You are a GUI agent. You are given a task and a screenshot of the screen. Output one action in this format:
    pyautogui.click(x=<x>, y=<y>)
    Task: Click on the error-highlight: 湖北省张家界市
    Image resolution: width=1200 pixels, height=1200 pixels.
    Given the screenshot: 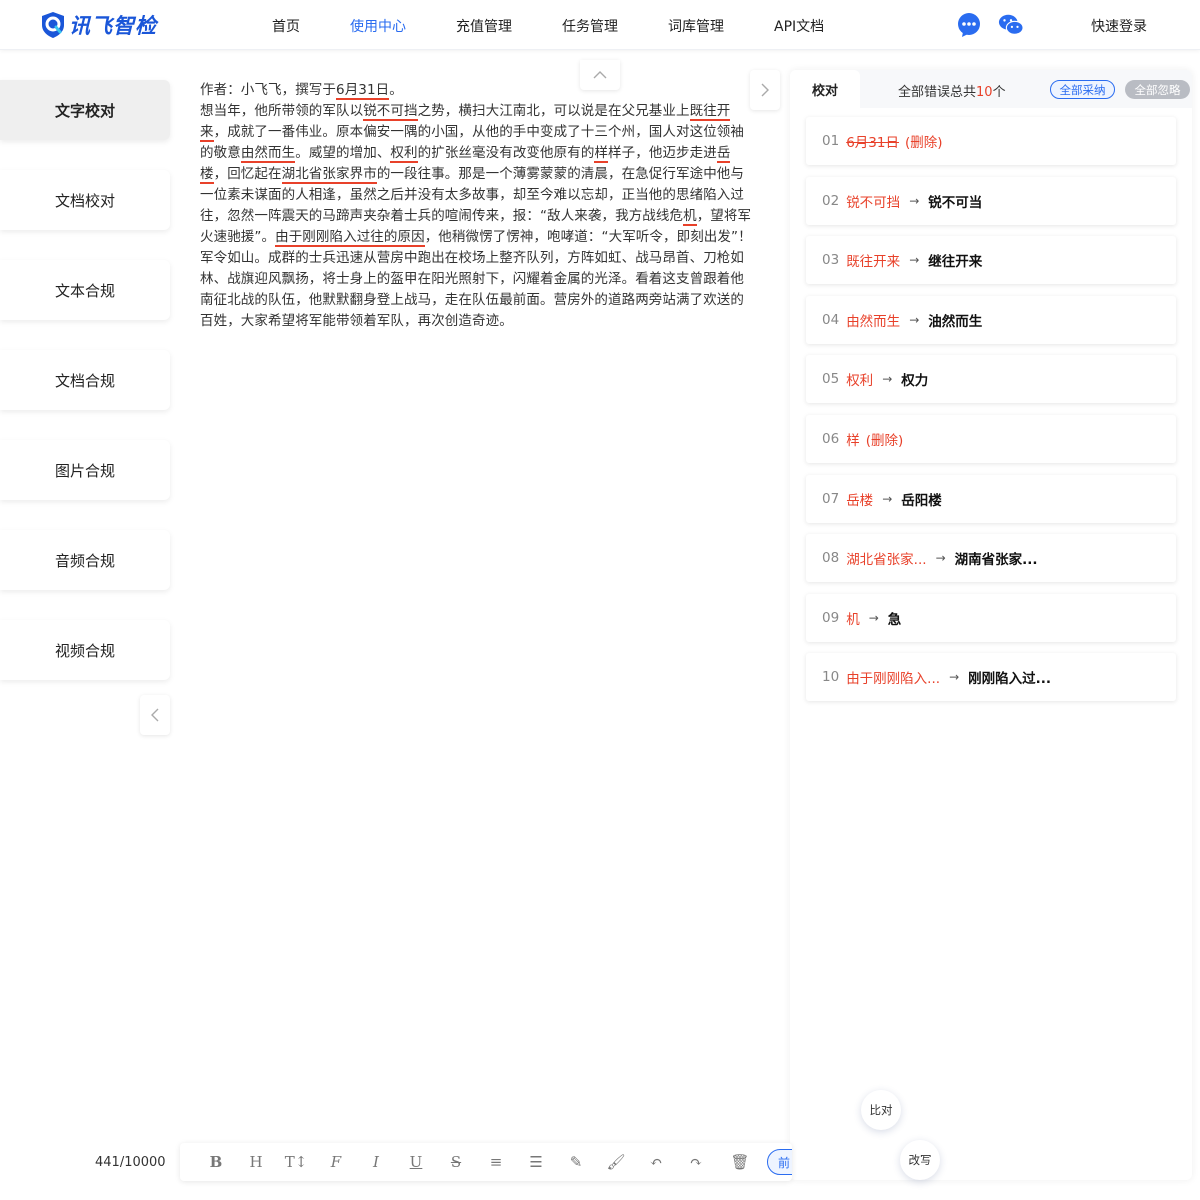 What is the action you would take?
    pyautogui.click(x=329, y=175)
    